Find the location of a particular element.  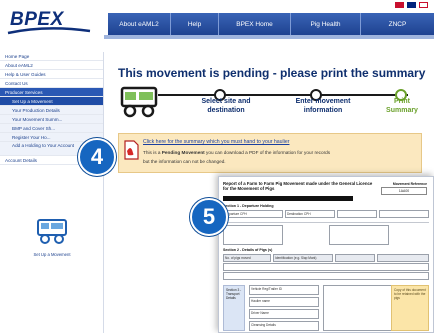

section-transport-label: Section 3 - Transport Details is located at coordinates (234, 294).